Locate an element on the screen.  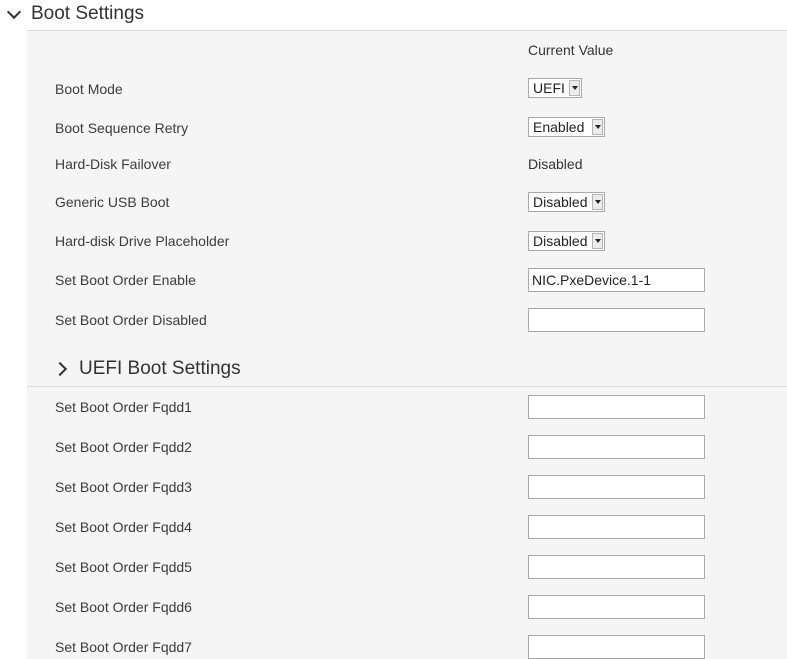
hard-disk-failover-value: Disabled is located at coordinates (555, 164).